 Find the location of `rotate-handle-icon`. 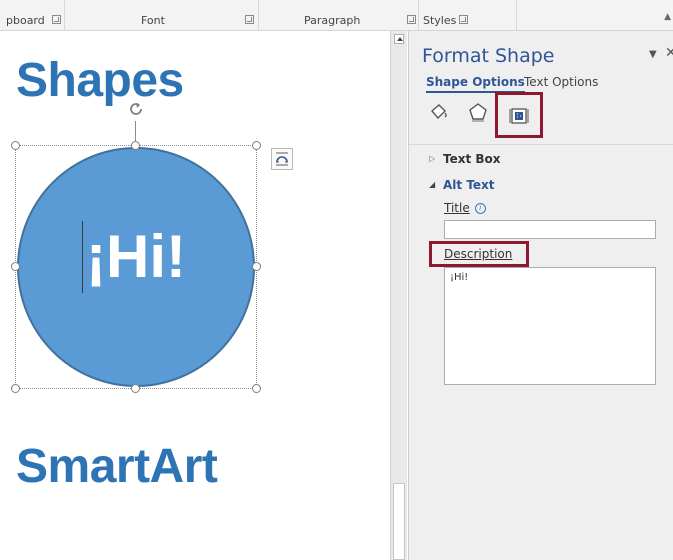

rotate-handle-icon is located at coordinates (136, 110).